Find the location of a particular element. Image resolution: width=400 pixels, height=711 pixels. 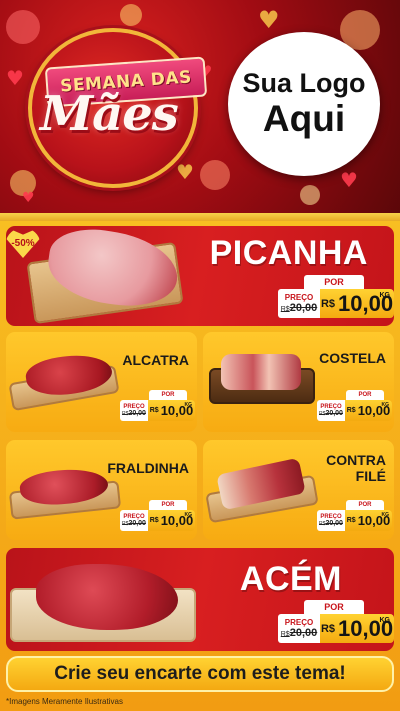

logo-text-line2: Aqui is located at coordinates (304, 118).